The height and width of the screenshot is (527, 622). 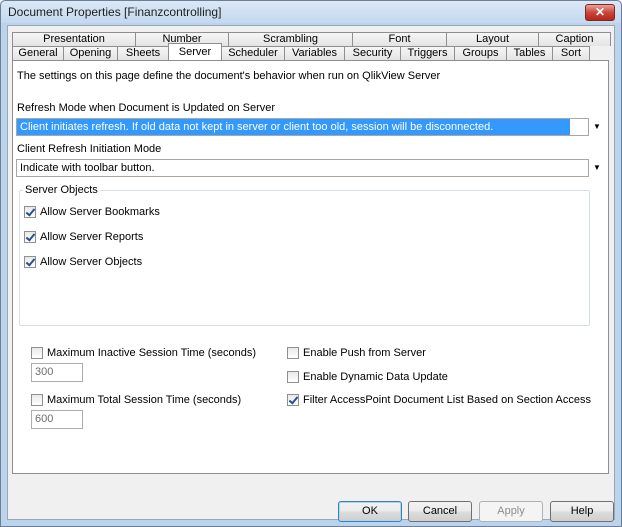 What do you see at coordinates (308, 168) in the screenshot?
I see `client-refresh-dropdown: Indicate with toolbar button. ▼` at bounding box center [308, 168].